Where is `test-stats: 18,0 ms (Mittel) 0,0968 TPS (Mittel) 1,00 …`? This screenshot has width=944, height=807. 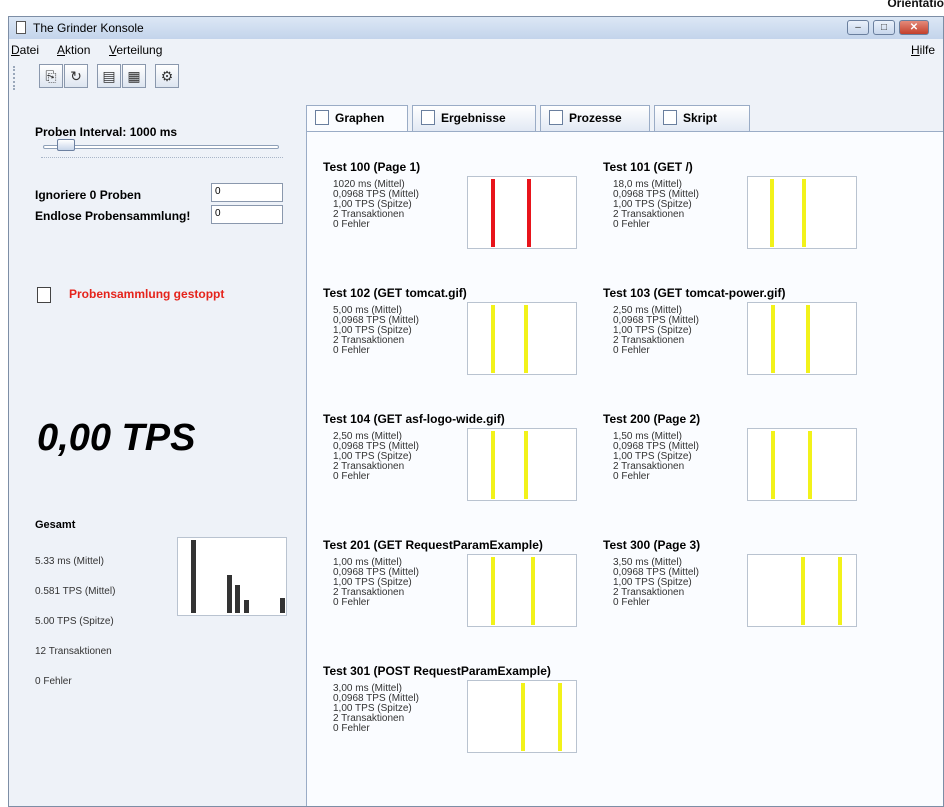 test-stats: 18,0 ms (Mittel) 0,0968 TPS (Mittel) 1,00 … is located at coordinates (656, 205).